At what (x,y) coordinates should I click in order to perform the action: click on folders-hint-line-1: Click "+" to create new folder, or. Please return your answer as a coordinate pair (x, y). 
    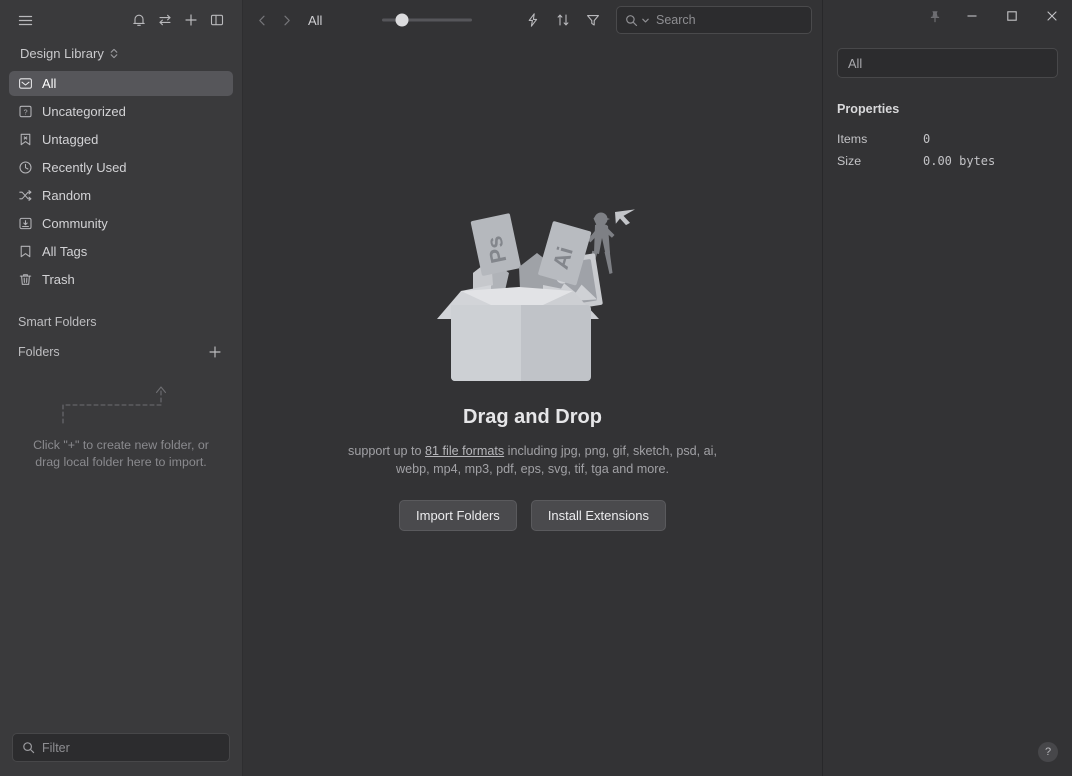
    Looking at the image, I should click on (121, 445).